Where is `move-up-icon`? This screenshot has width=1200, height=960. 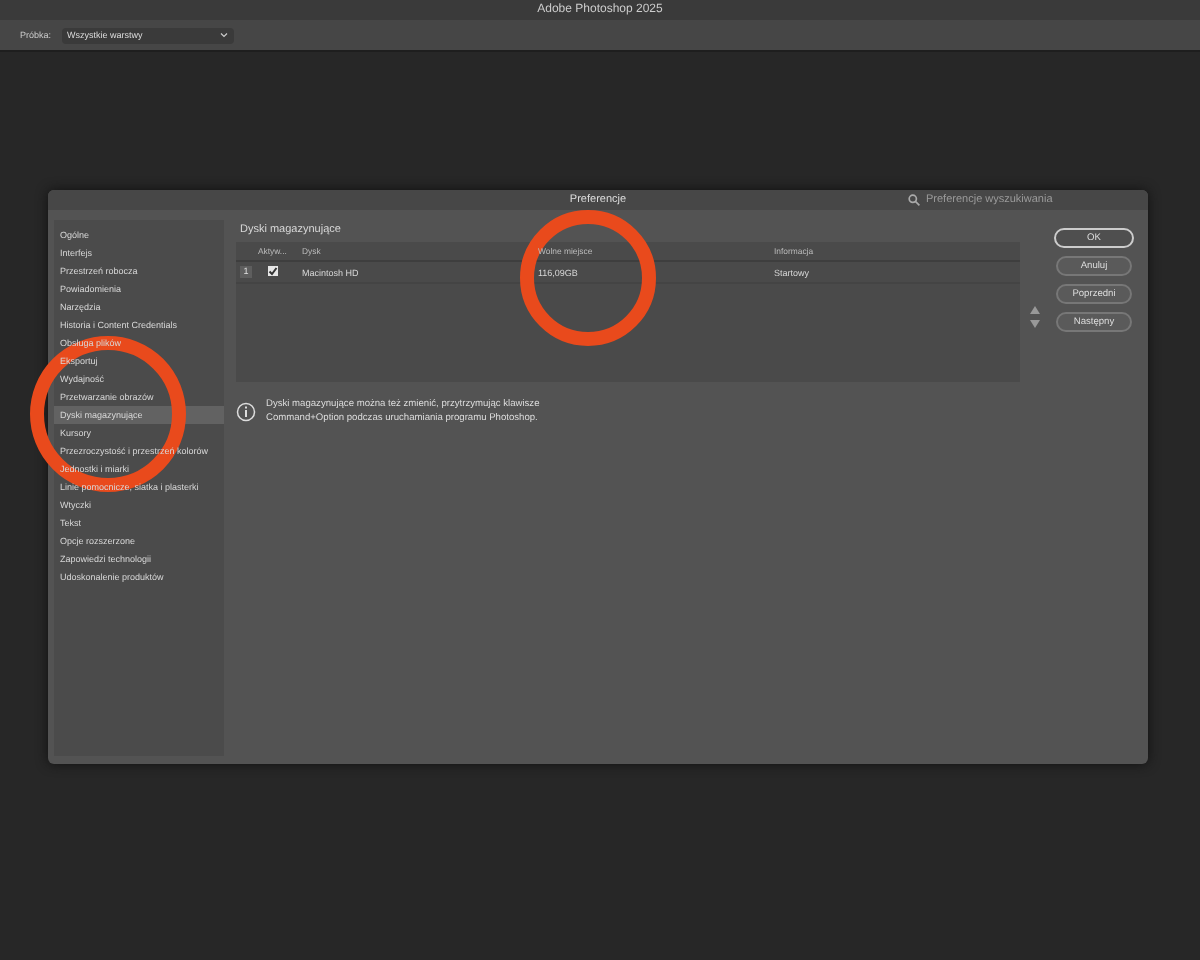 move-up-icon is located at coordinates (1035, 310).